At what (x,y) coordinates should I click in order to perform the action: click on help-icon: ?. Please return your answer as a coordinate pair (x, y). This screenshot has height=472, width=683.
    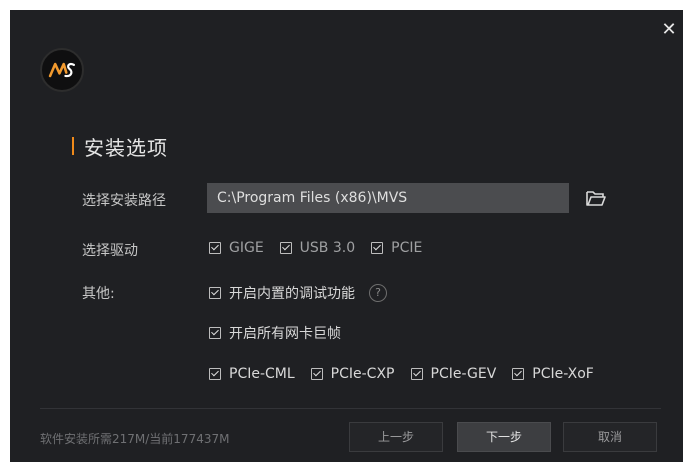
    Looking at the image, I should click on (378, 293).